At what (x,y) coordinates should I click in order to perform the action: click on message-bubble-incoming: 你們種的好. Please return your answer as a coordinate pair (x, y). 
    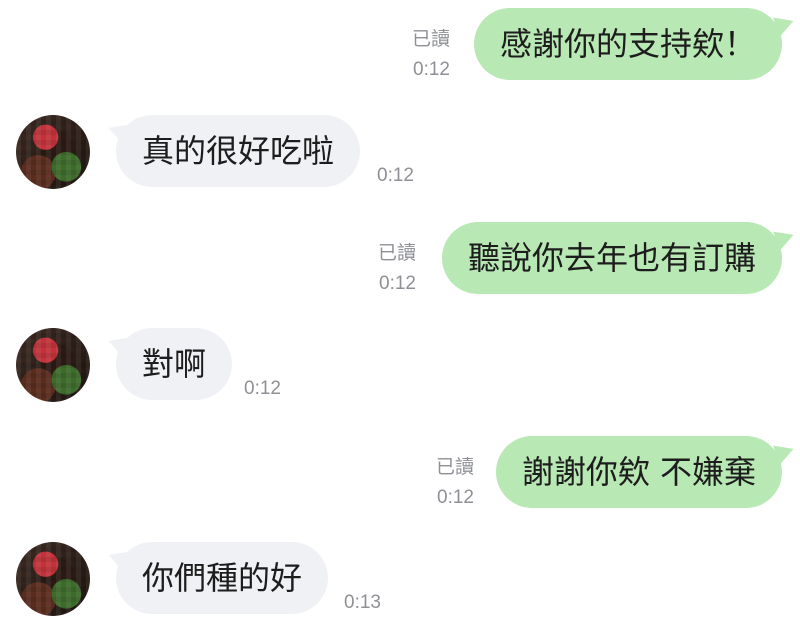
    Looking at the image, I should click on (222, 578).